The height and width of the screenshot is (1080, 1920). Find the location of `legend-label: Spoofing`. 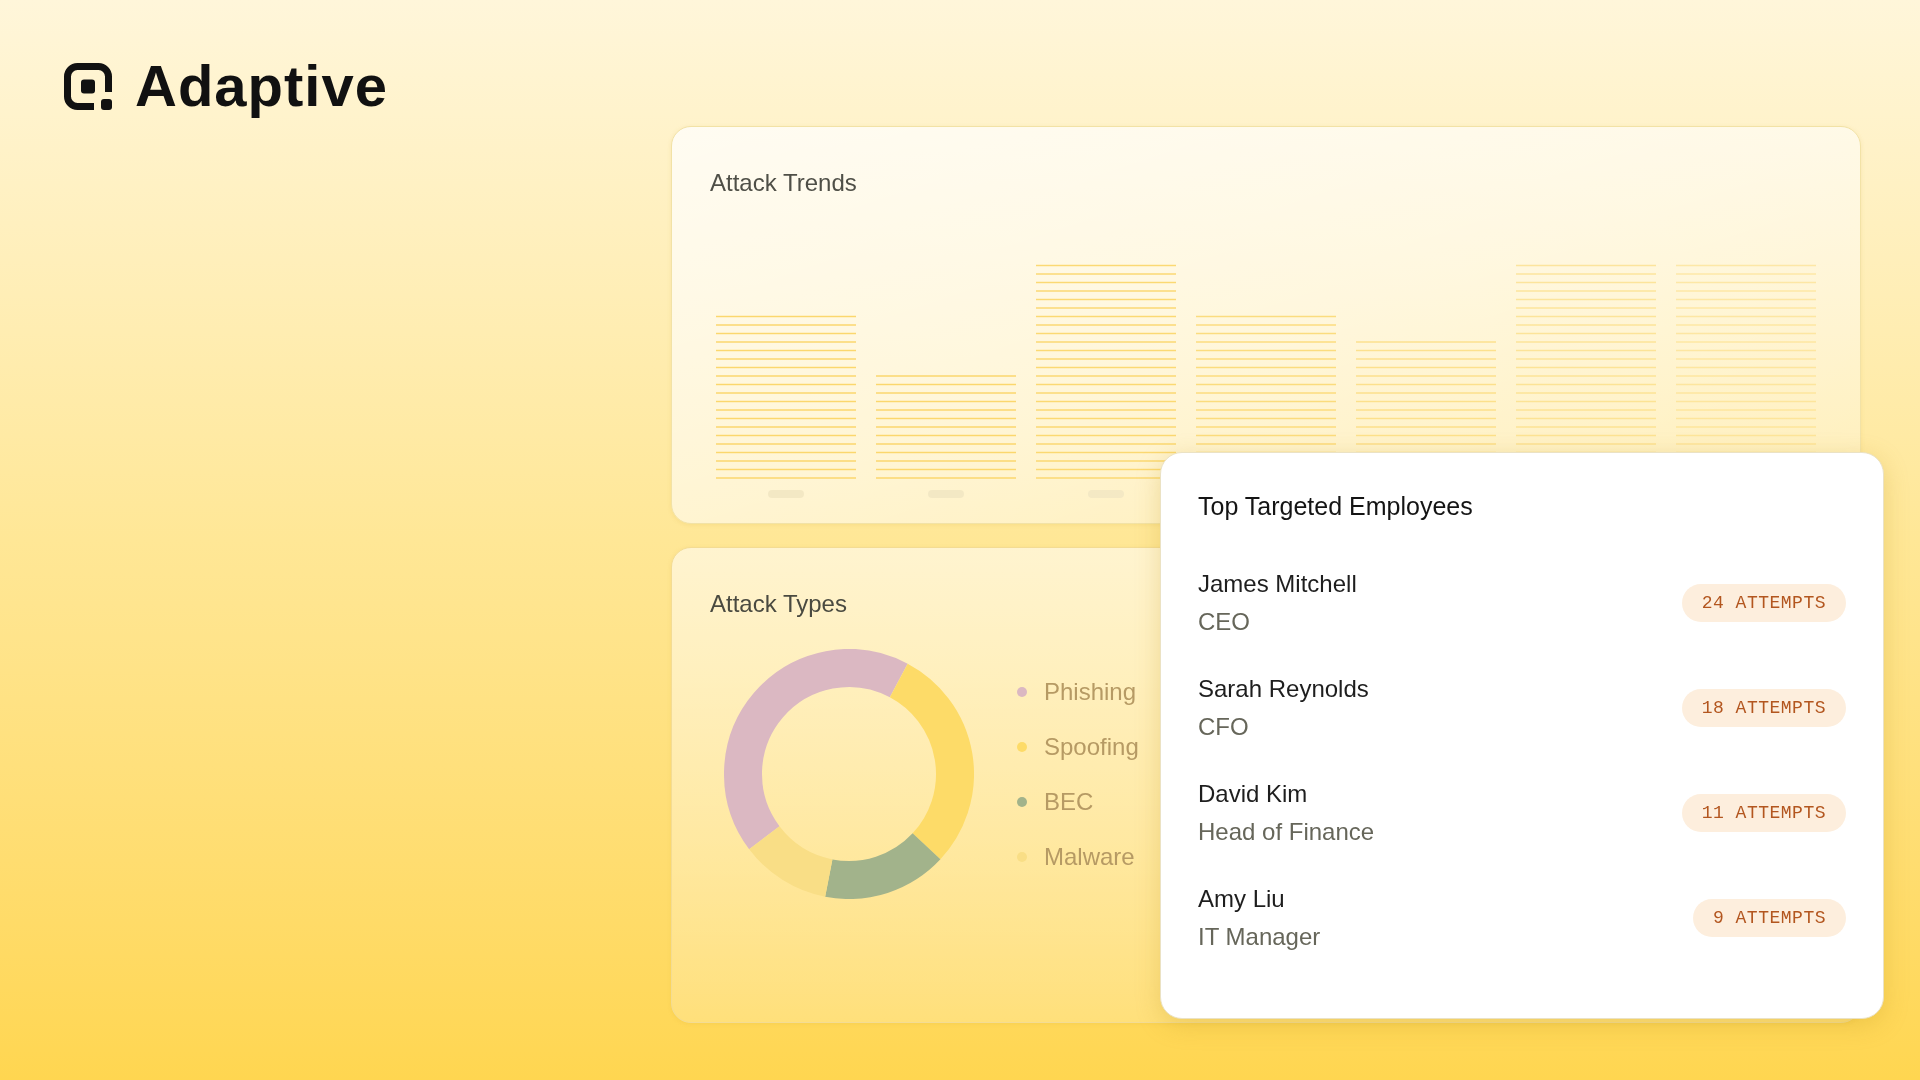

legend-label: Spoofing is located at coordinates (1091, 746).